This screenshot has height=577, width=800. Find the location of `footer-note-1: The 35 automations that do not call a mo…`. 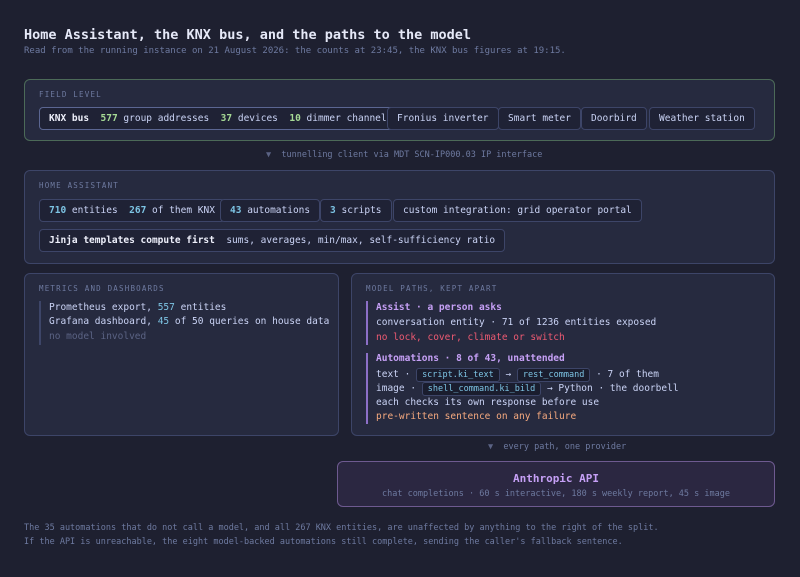

footer-note-1: The 35 automations that do not call a mo… is located at coordinates (341, 528).